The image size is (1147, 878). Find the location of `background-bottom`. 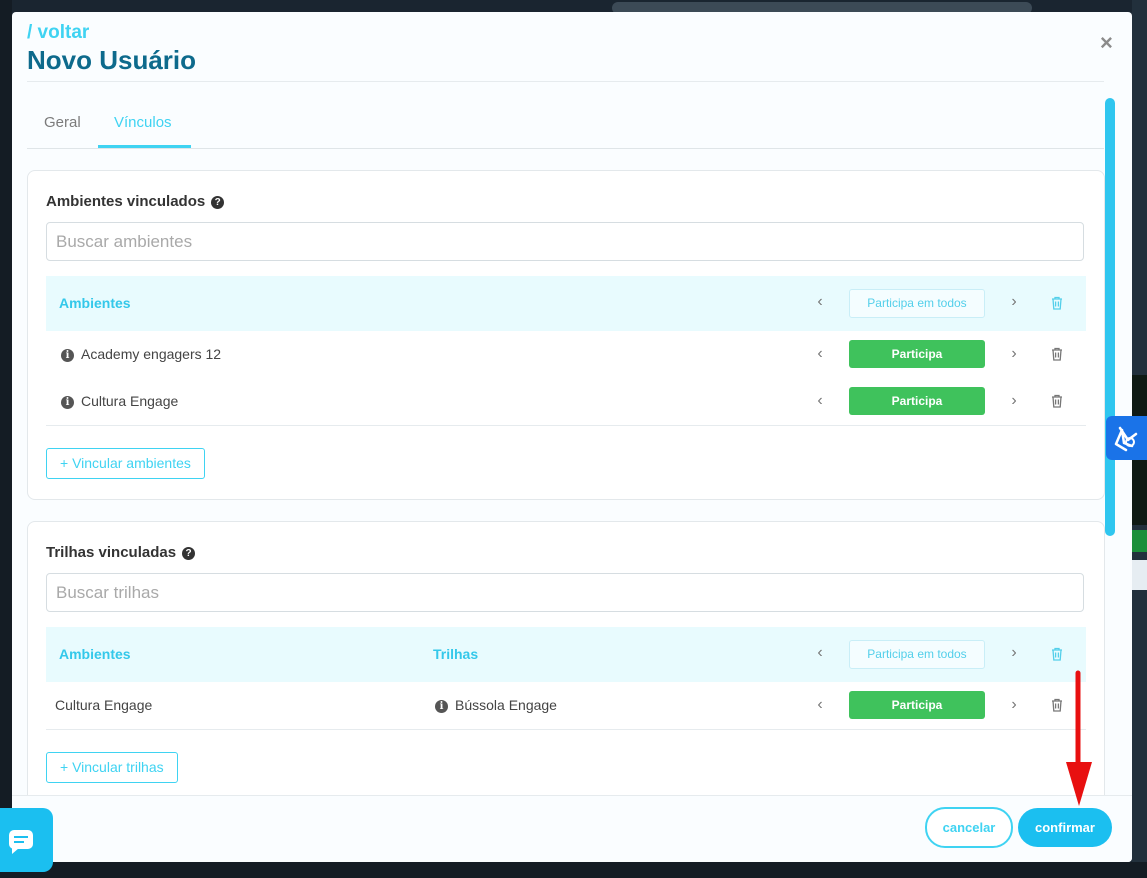

background-bottom is located at coordinates (573, 870).